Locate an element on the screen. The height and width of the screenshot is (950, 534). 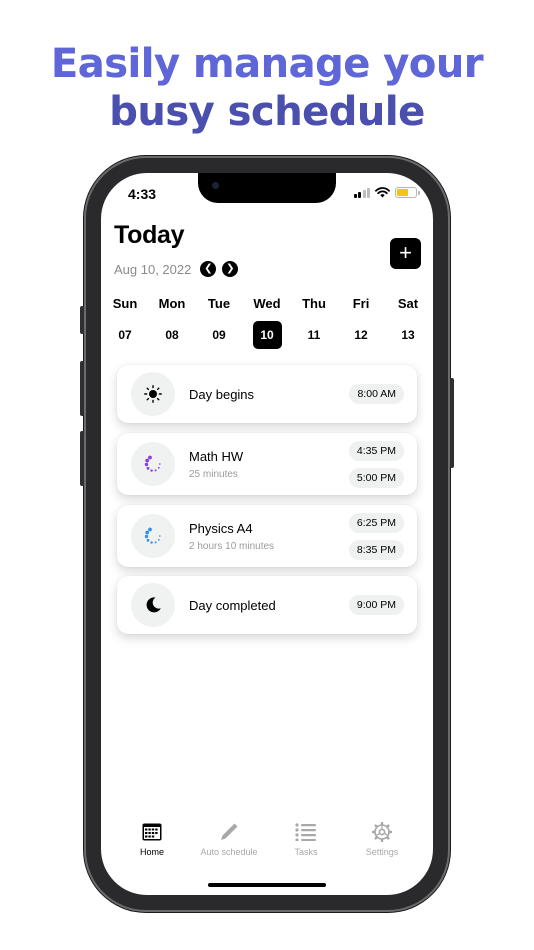
card-title: Day begins is located at coordinates (222, 394).